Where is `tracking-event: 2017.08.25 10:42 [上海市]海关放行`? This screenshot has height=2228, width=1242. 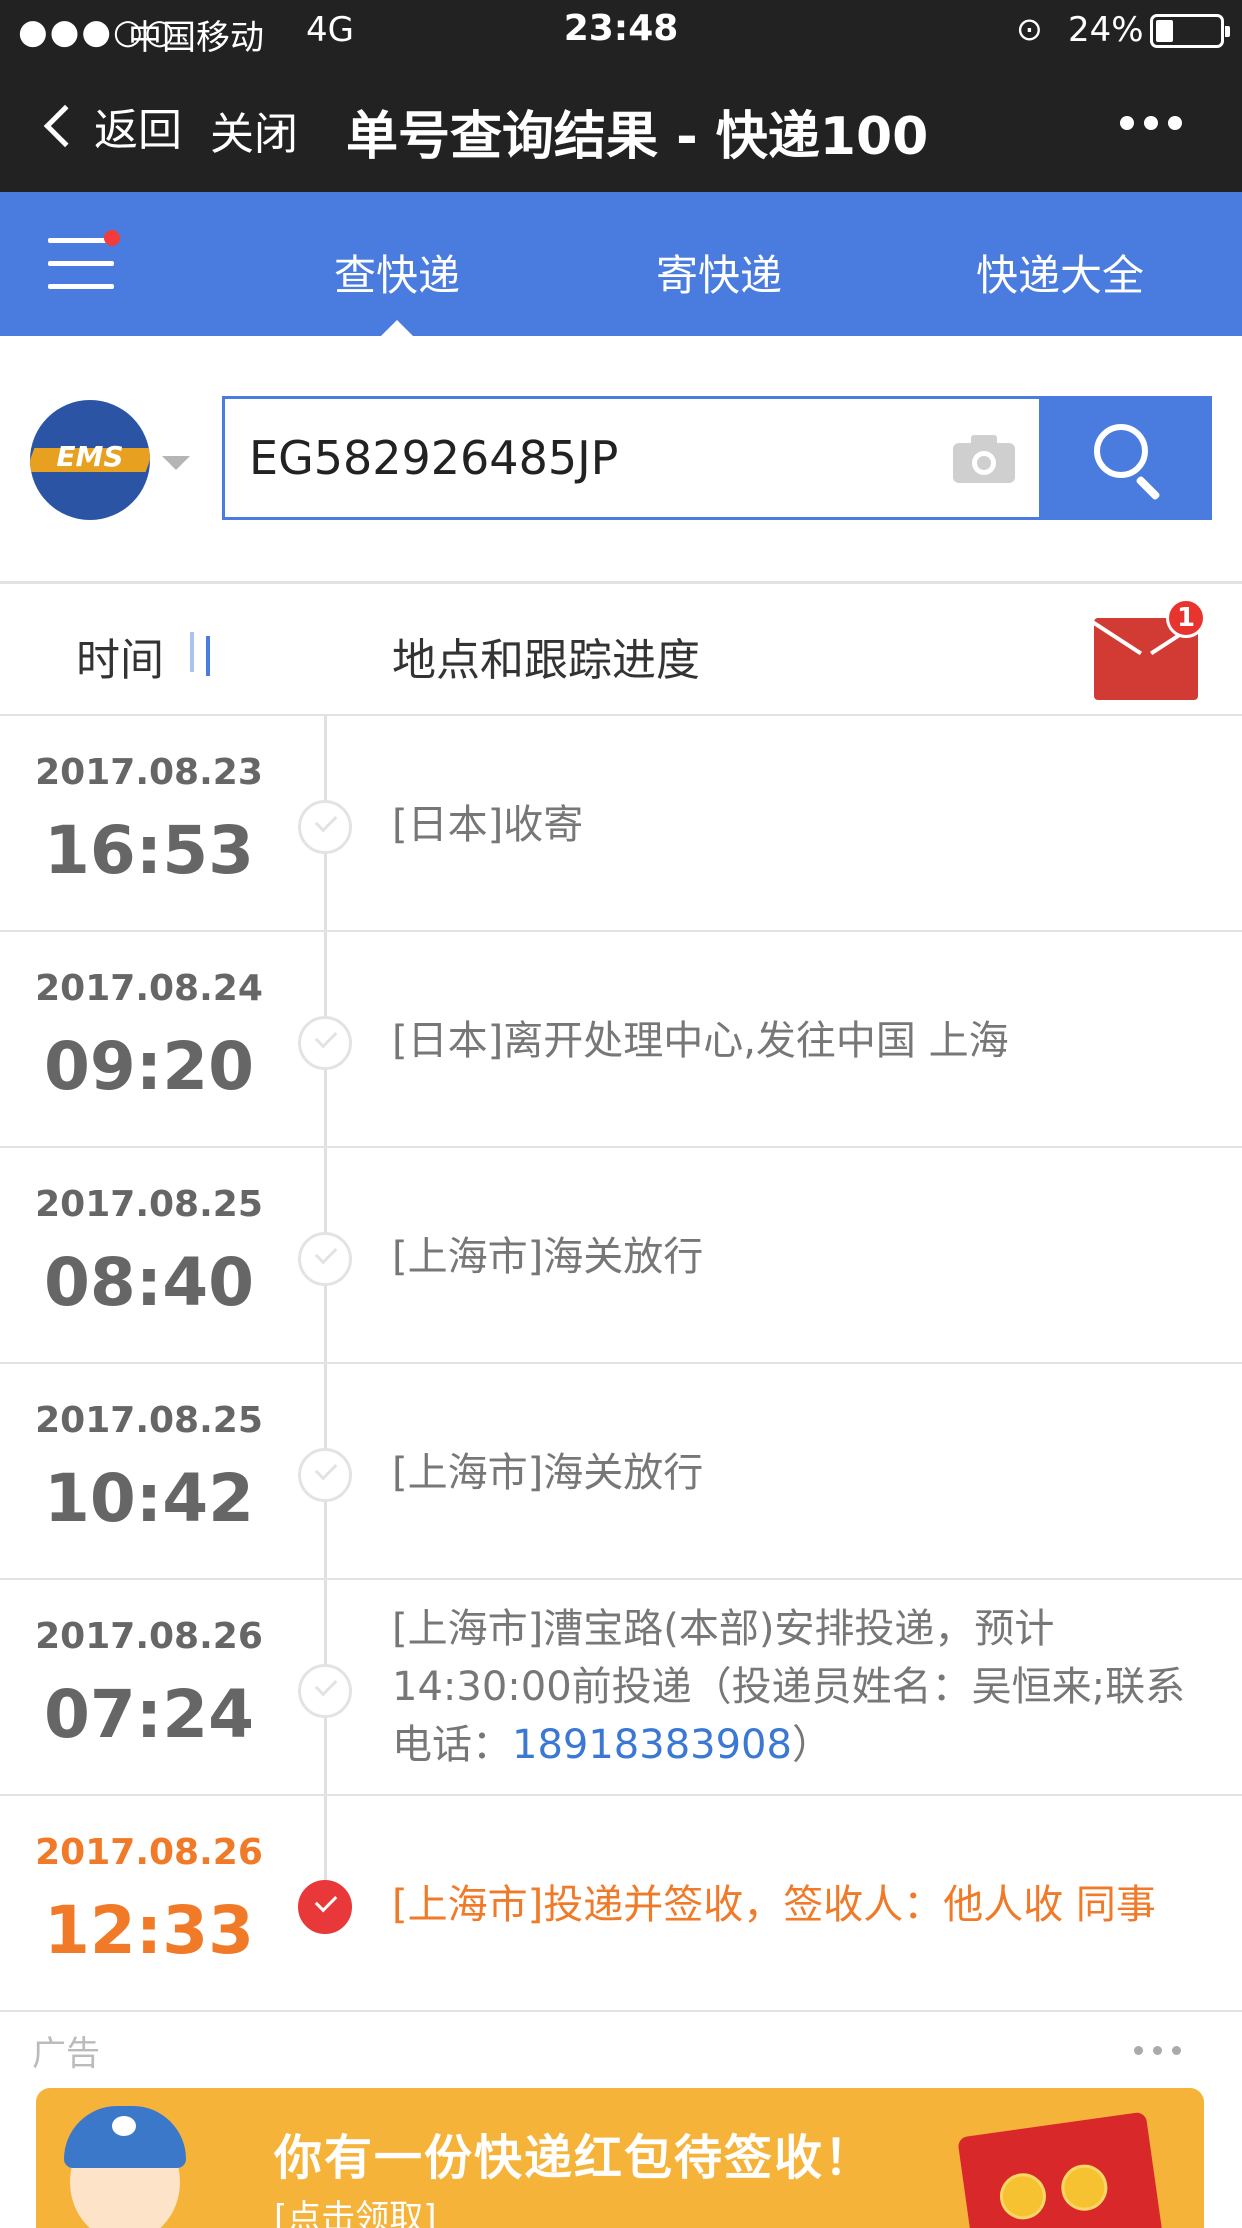 tracking-event: 2017.08.25 10:42 [上海市]海关放行 is located at coordinates (621, 1472).